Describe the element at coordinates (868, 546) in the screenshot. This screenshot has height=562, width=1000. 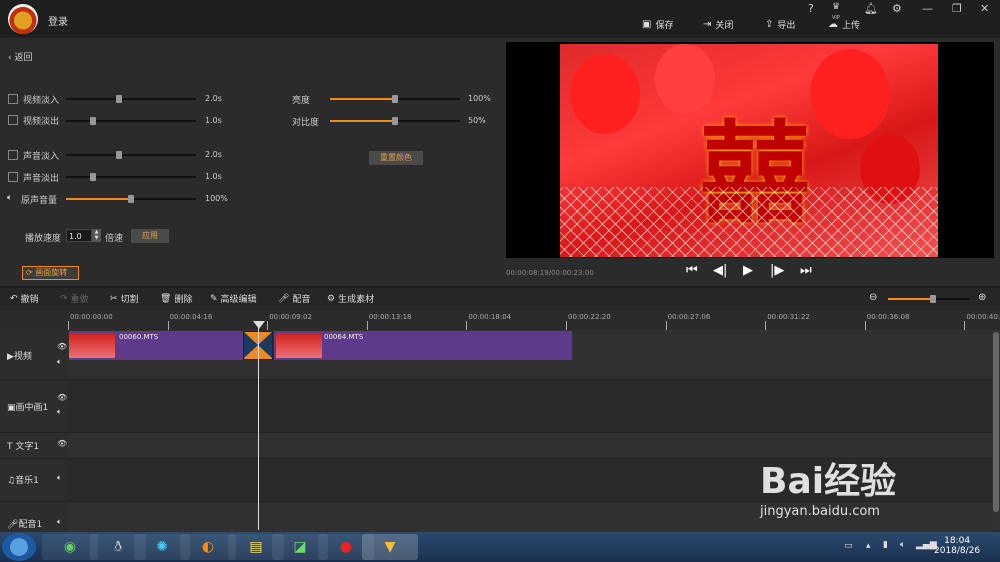
I see `tray-up-icon: ▴` at that location.